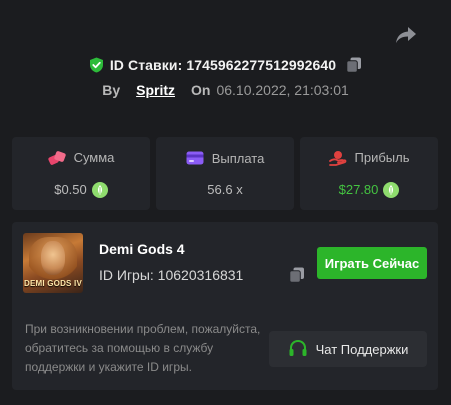  I want to click on game-title: Demi Gods 4, so click(142, 249).